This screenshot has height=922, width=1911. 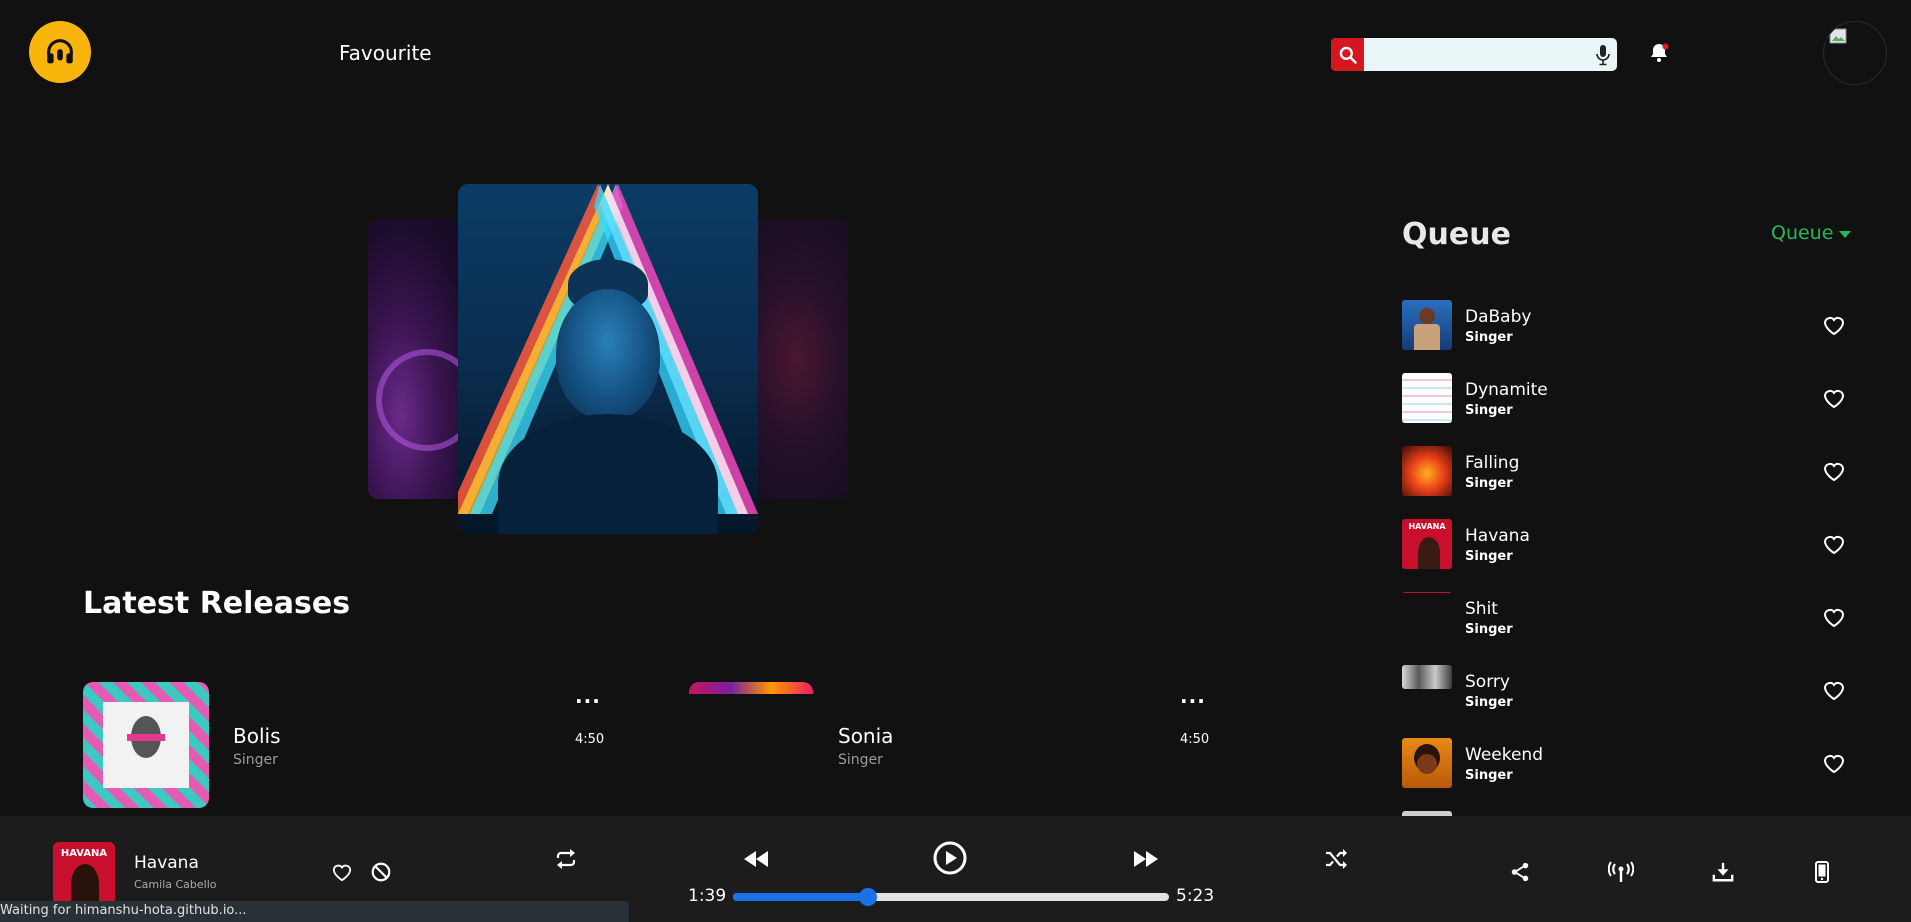 I want to click on download-icon, so click(x=1723, y=872).